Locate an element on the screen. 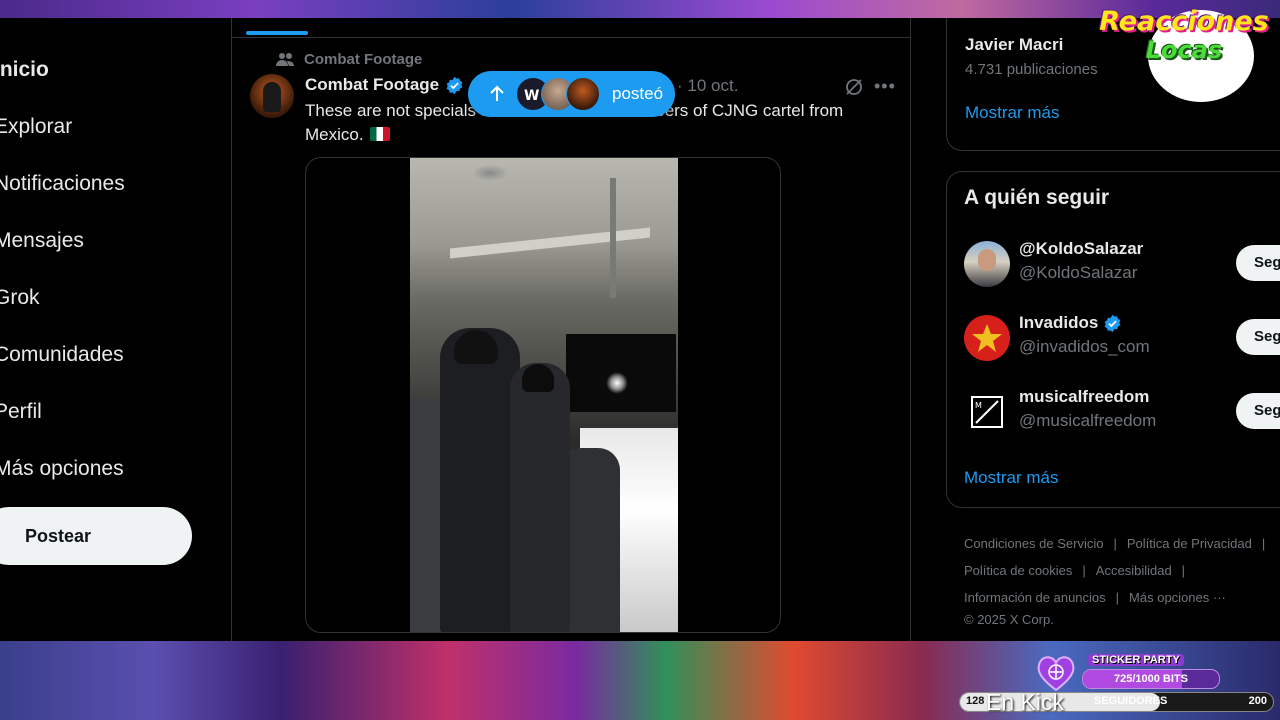  user-handle: @musicalfreedom is located at coordinates (1088, 420).